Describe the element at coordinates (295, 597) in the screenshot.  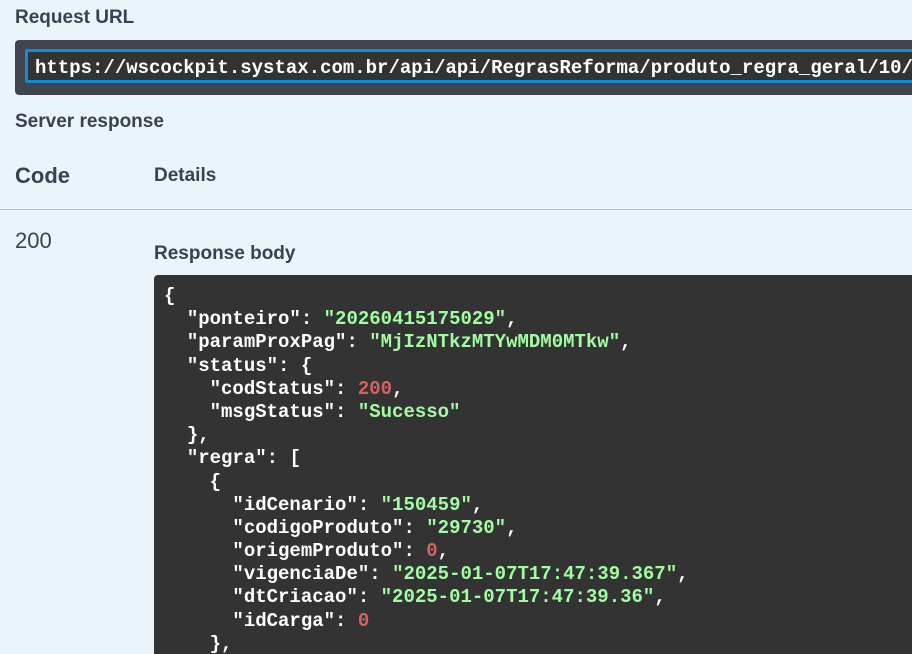
I see `json-key: "dtCriacao"` at that location.